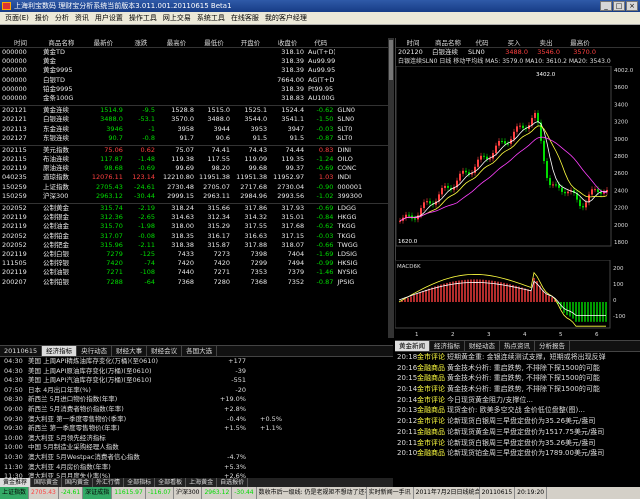 The image size is (640, 499). Describe the element at coordinates (447, 346) in the screenshot. I see `tab-econ-indicators-2: 经济指标` at that location.